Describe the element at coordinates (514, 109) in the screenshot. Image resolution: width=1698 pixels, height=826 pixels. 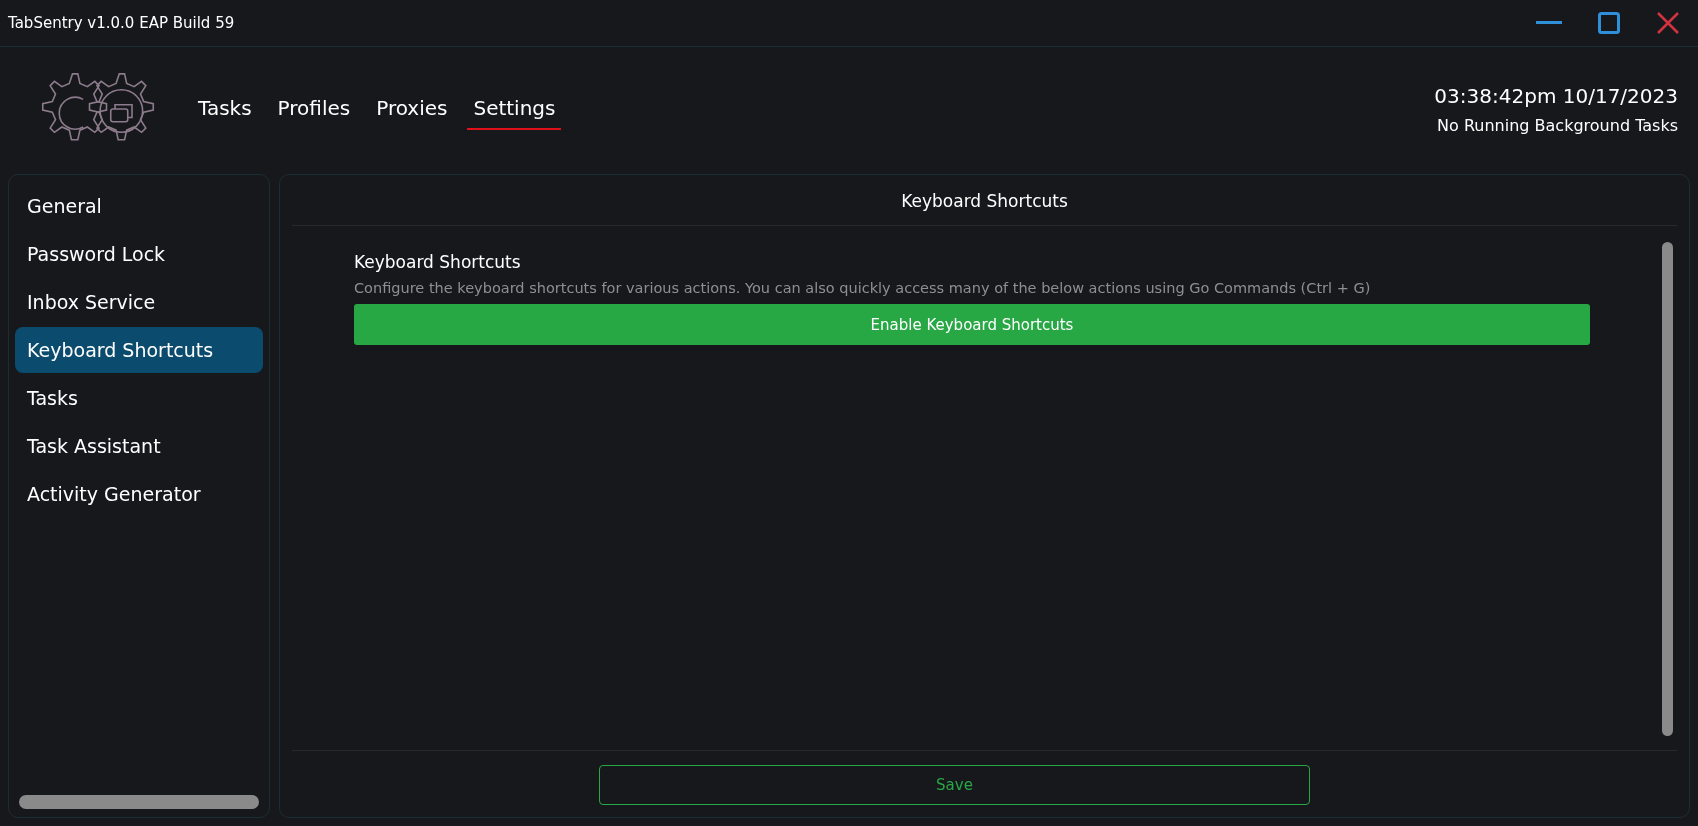
I see `nav-tab: Settings` at that location.